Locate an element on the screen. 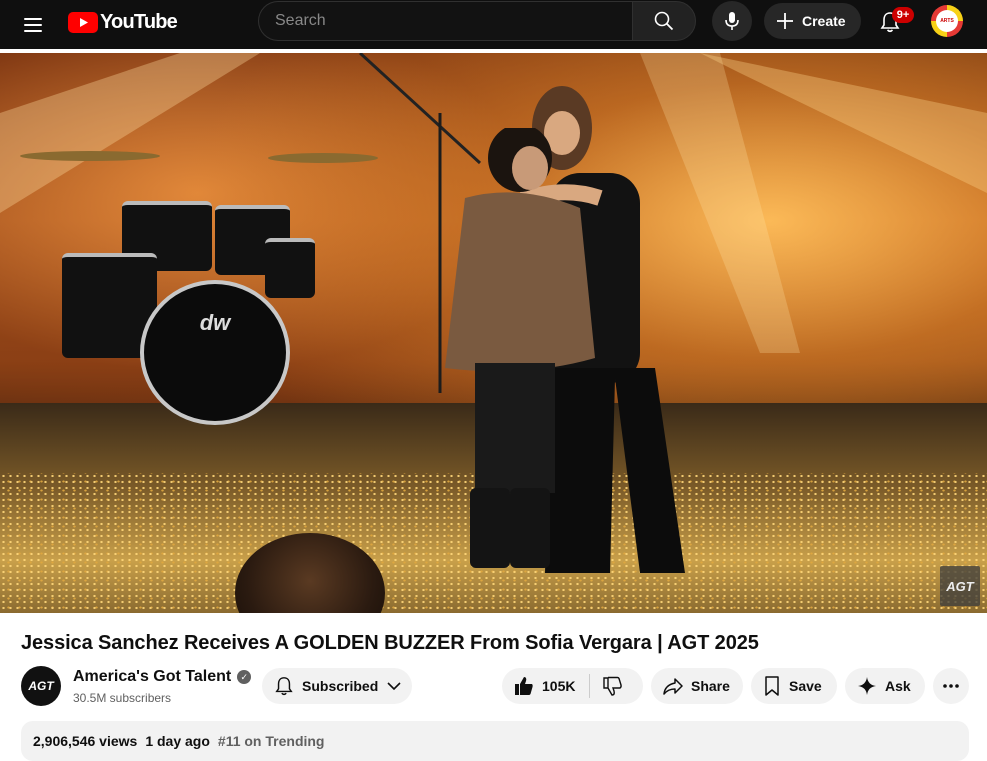  avatar-text: ARTS is located at coordinates (947, 21).